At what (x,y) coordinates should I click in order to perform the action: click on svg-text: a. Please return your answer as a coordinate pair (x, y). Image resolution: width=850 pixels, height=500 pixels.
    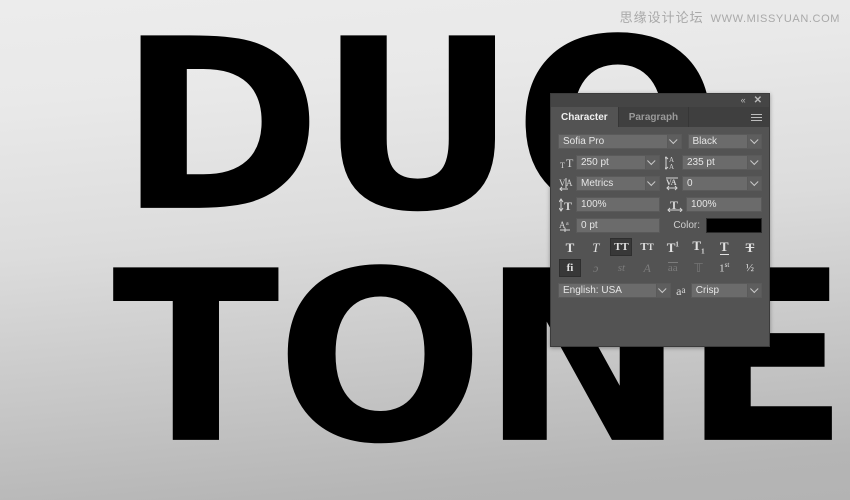
    Looking at the image, I should click on (567, 224).